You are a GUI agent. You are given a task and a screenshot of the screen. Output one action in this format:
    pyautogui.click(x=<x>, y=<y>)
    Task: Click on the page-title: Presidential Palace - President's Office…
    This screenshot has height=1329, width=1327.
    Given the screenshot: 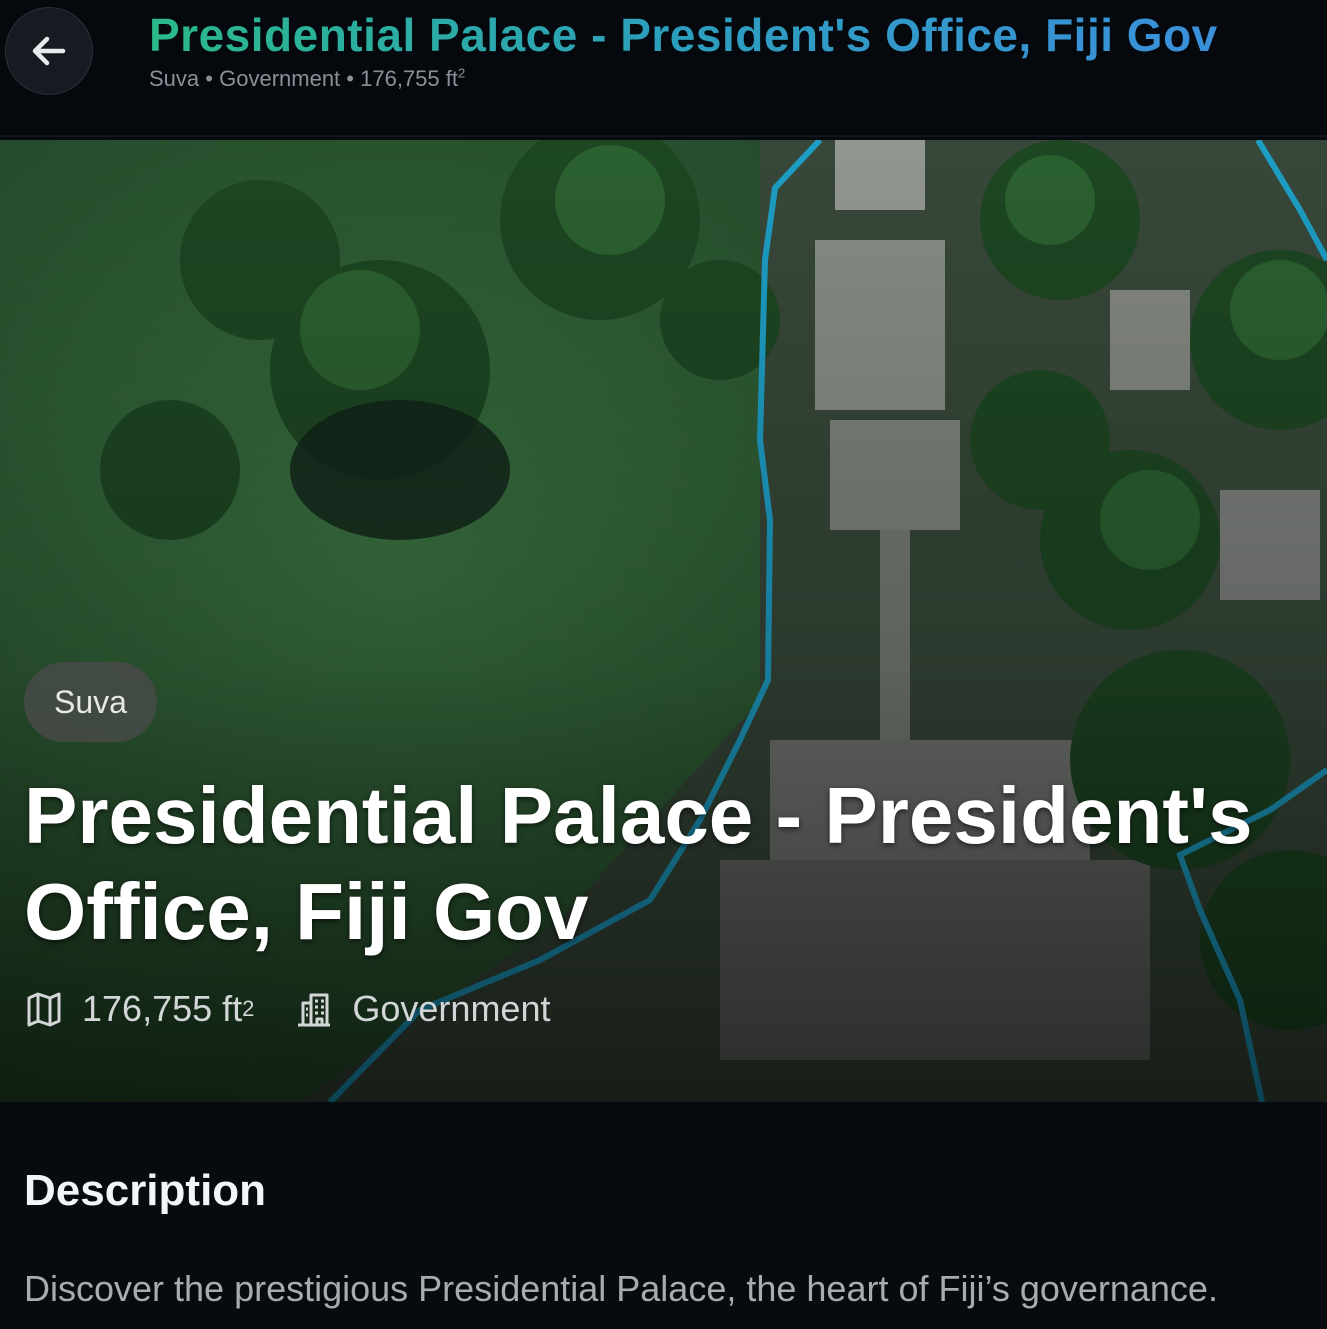 What is the action you would take?
    pyautogui.click(x=734, y=35)
    